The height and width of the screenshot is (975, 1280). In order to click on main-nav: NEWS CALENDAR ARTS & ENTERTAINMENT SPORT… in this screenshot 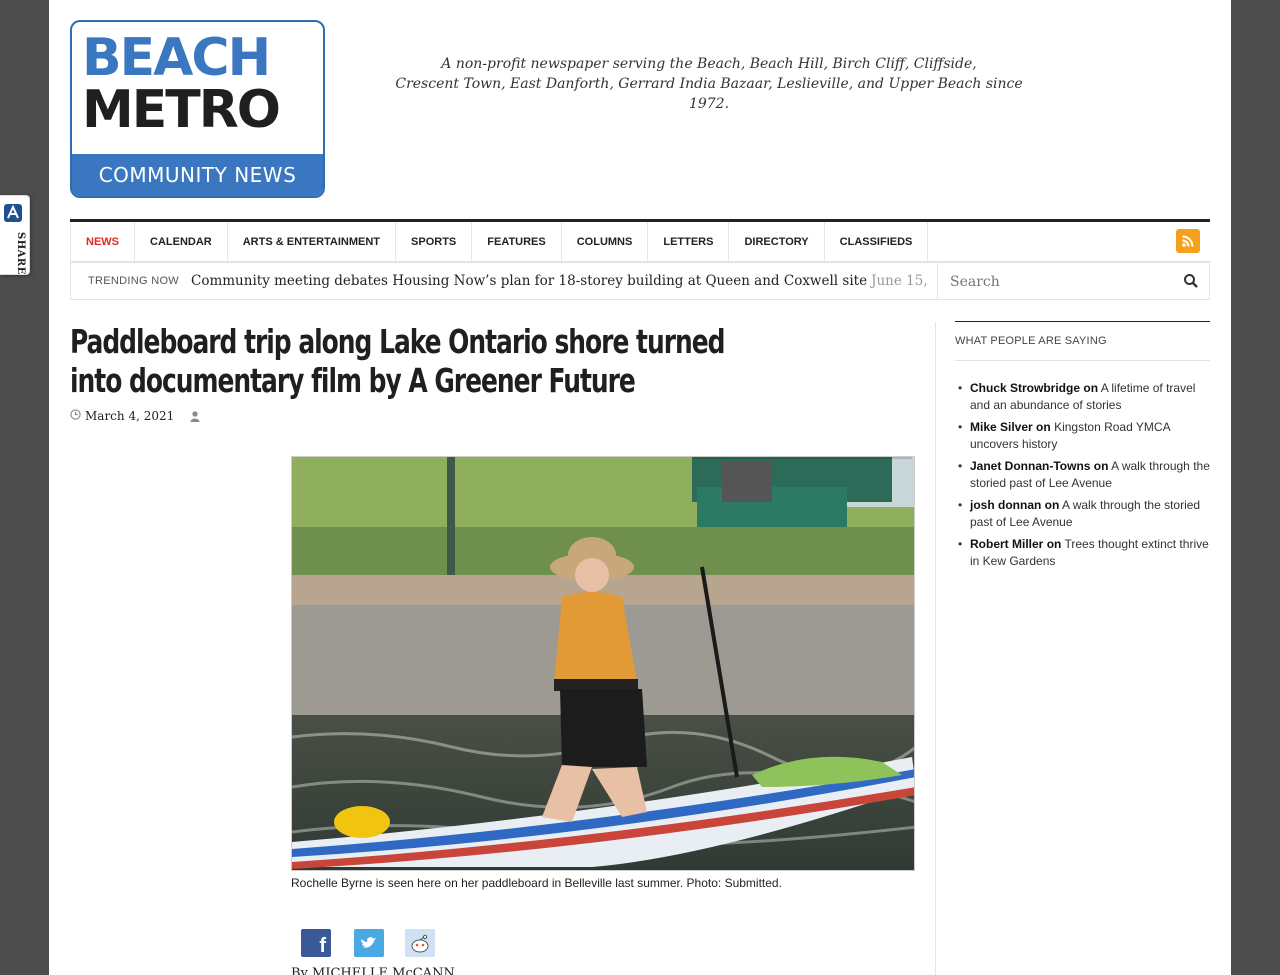, I will do `click(640, 240)`.